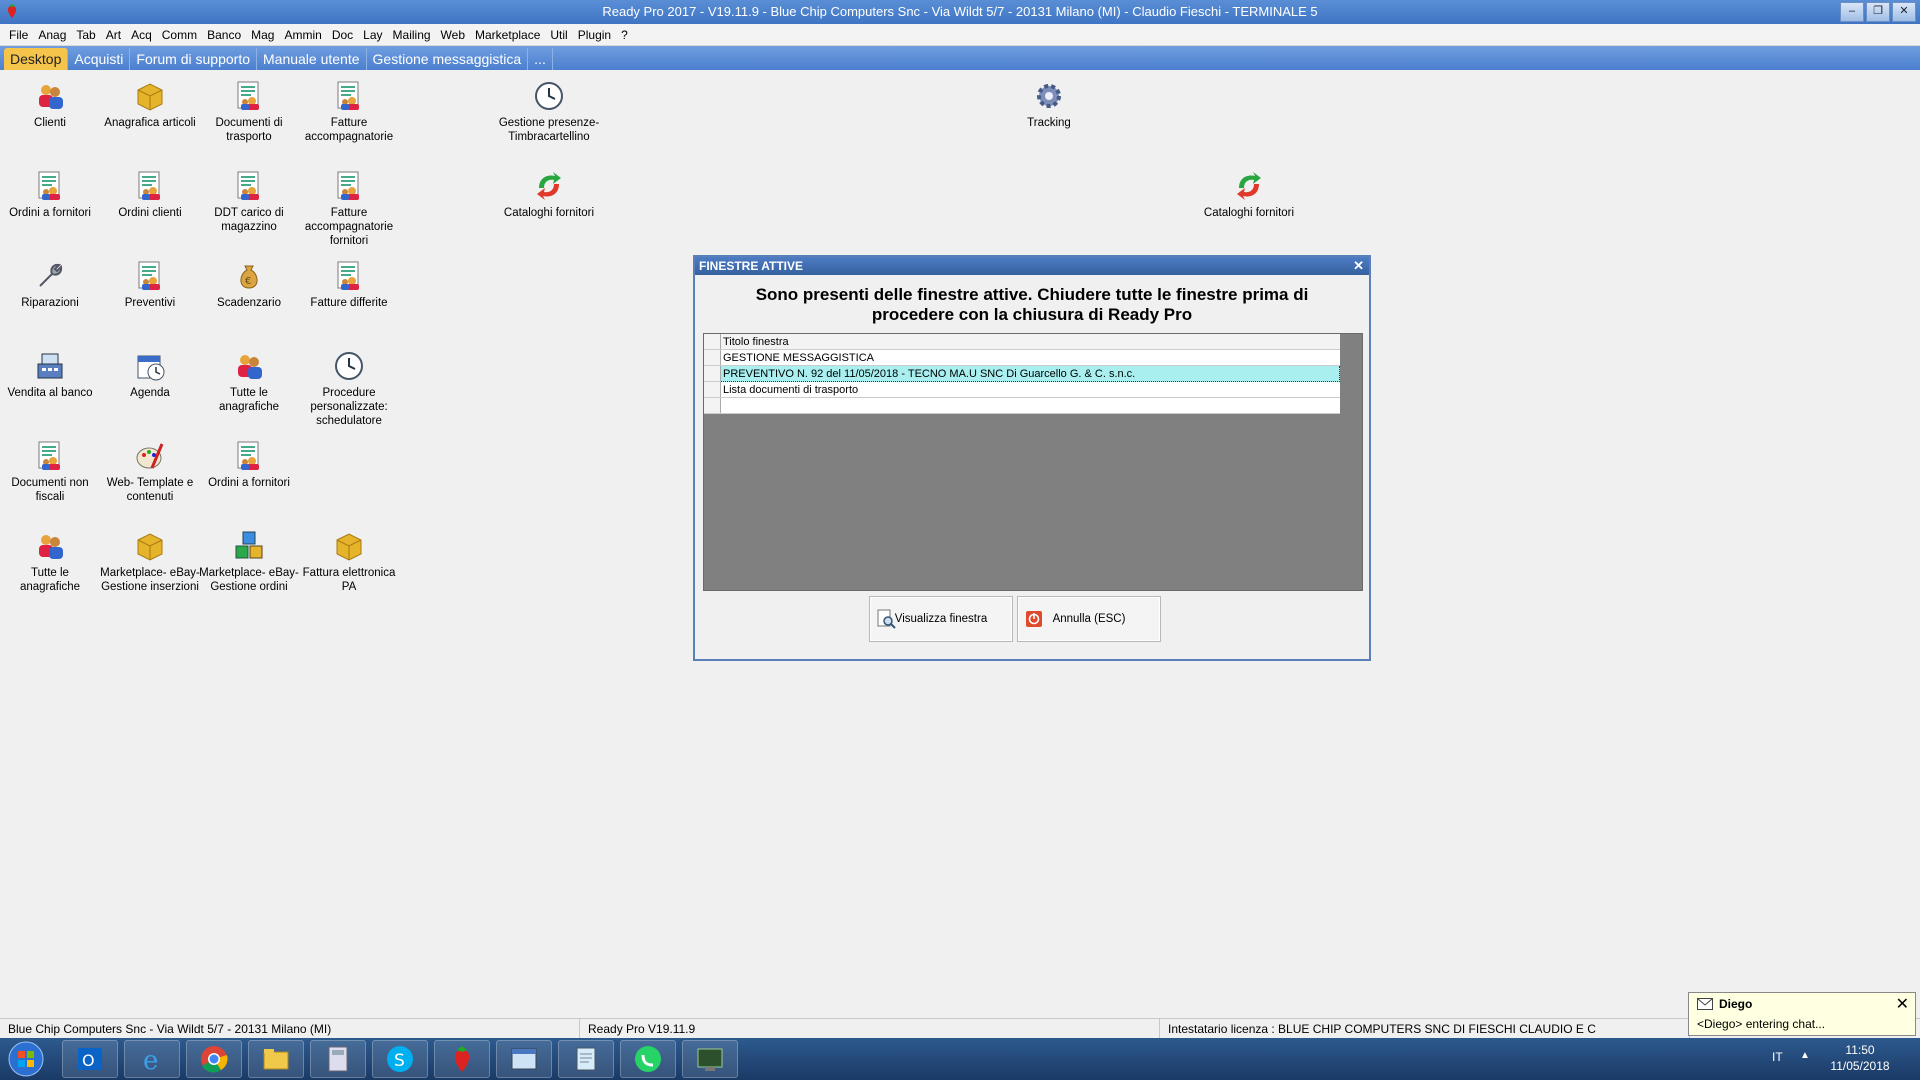  Describe the element at coordinates (400, 1059) in the screenshot. I see `taskbar-skype: S` at that location.